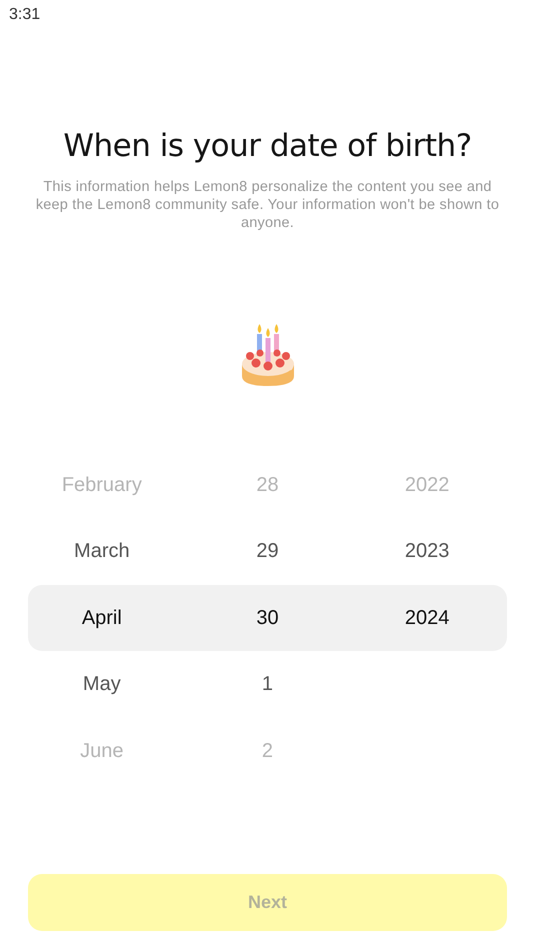 This screenshot has height=951, width=535. What do you see at coordinates (101, 684) in the screenshot?
I see `picker-option: May` at bounding box center [101, 684].